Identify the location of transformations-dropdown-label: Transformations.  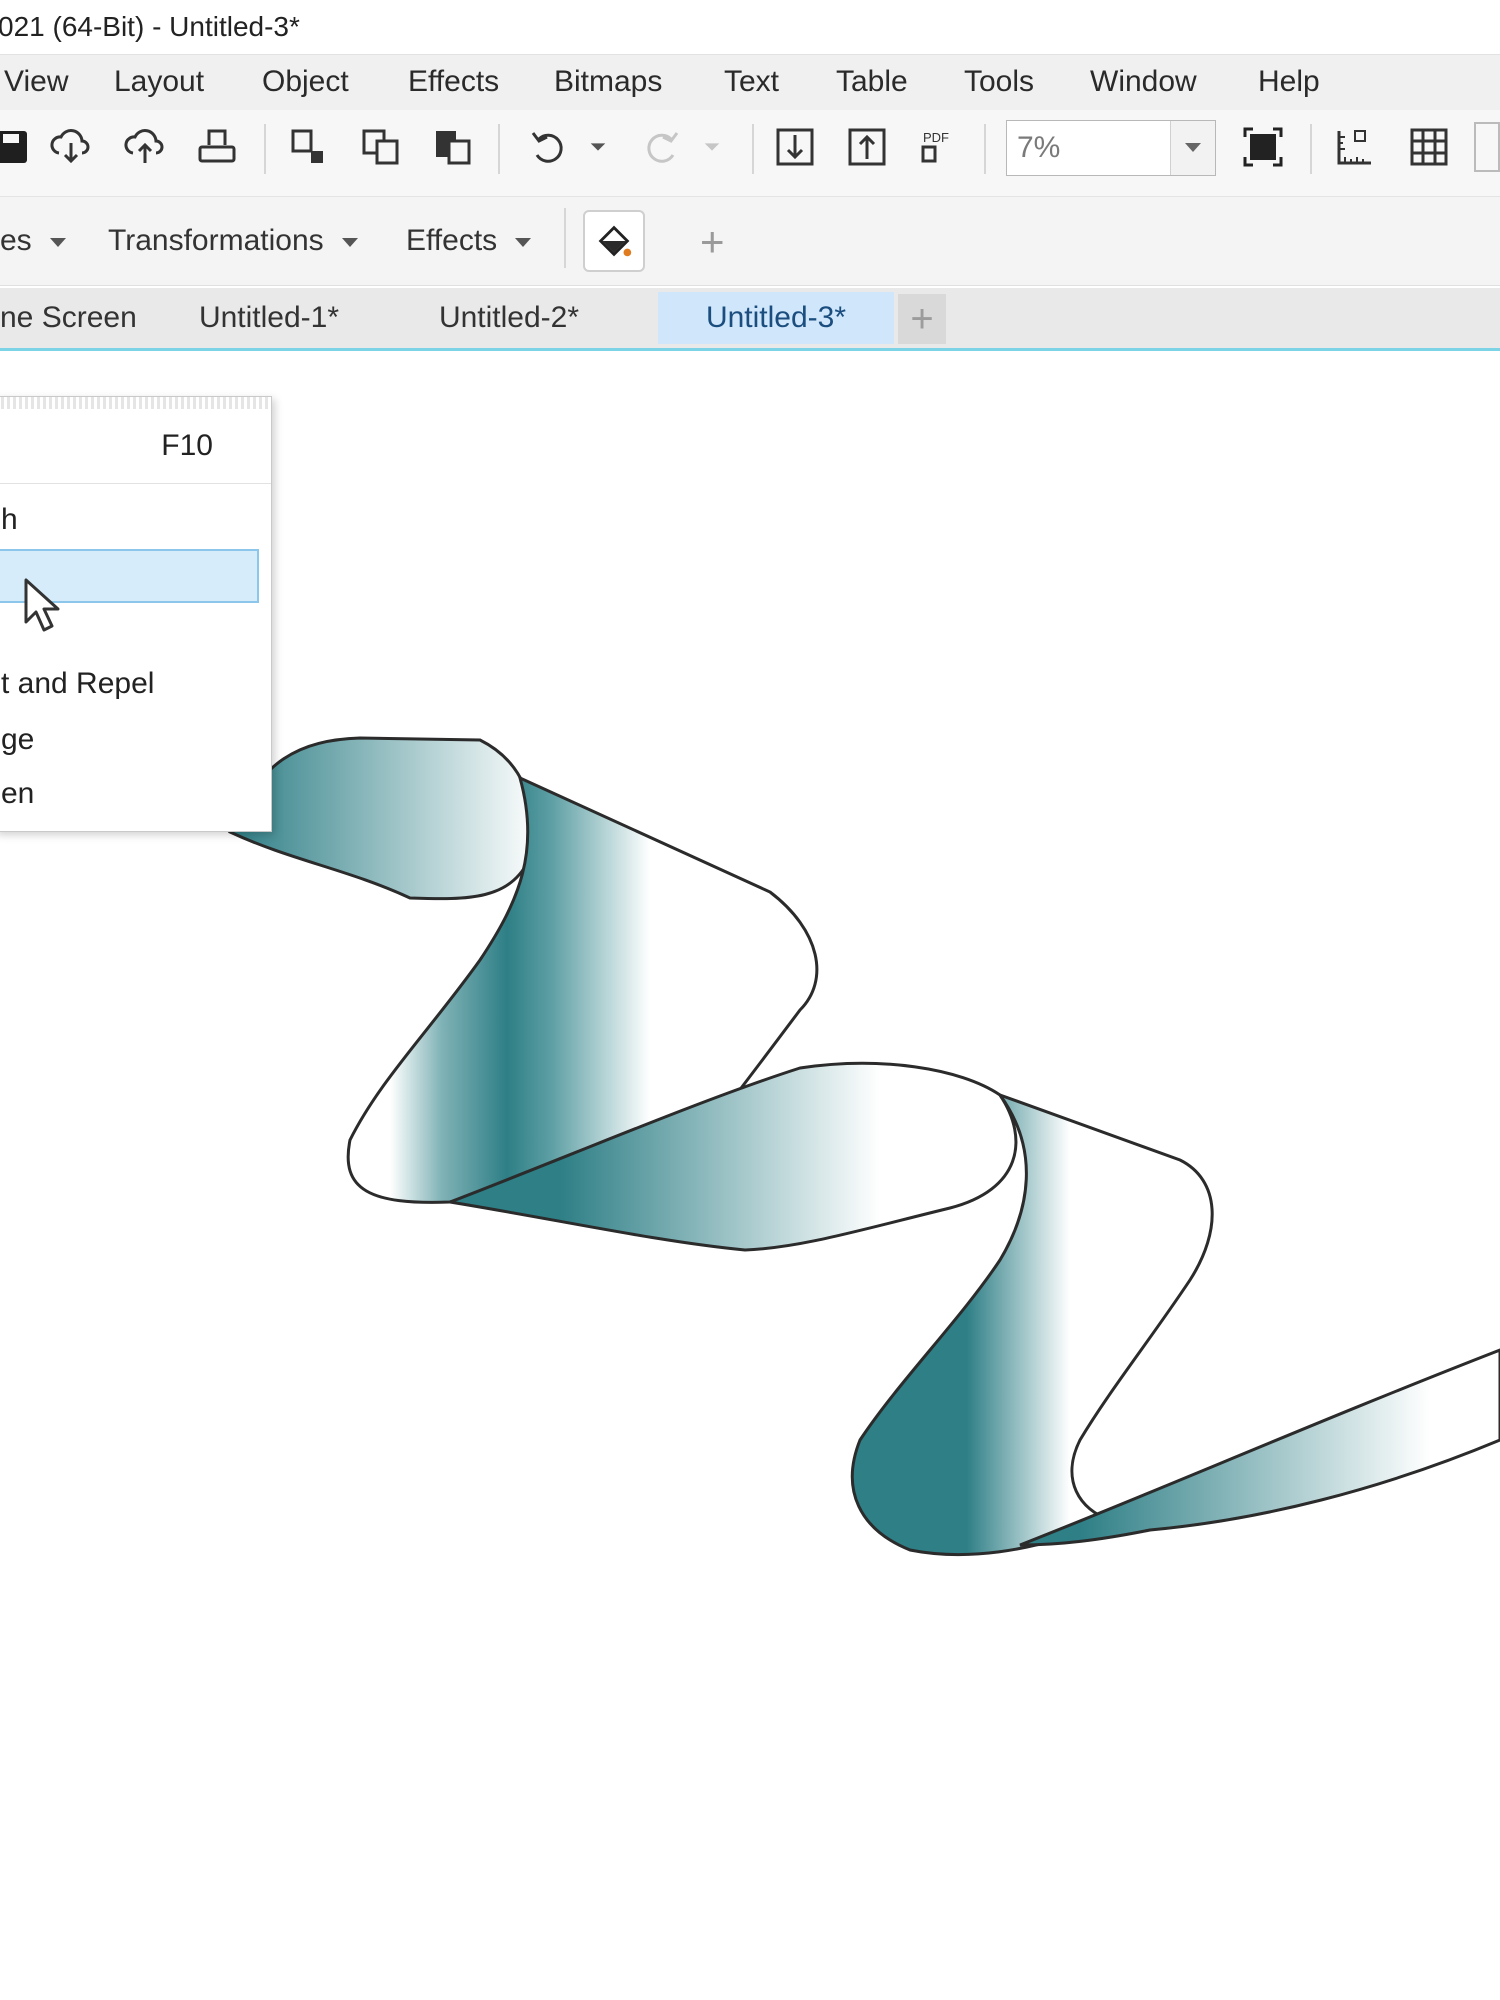
(216, 240).